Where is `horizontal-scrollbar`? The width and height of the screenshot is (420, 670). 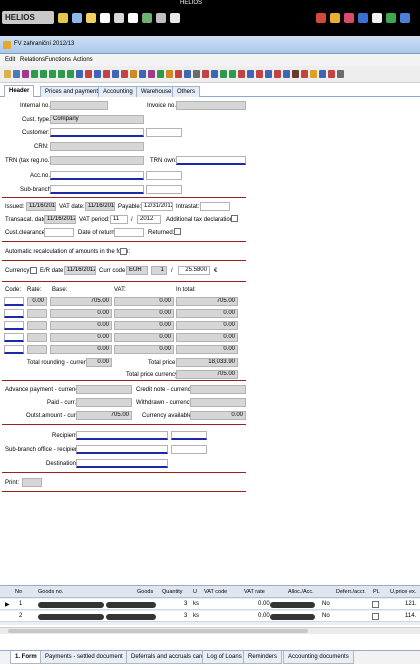 horizontal-scrollbar is located at coordinates (210, 630).